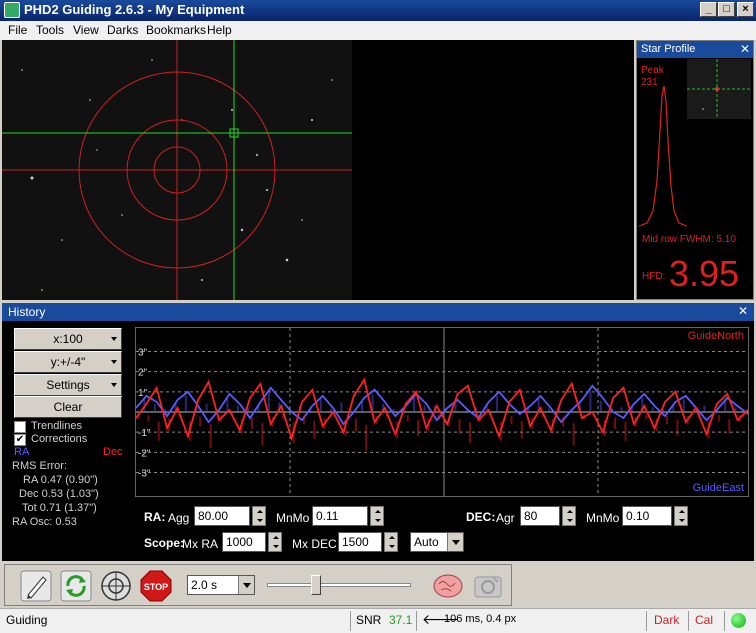 This screenshot has height=633, width=756. What do you see at coordinates (68, 407) in the screenshot?
I see `clear-button: Clear` at bounding box center [68, 407].